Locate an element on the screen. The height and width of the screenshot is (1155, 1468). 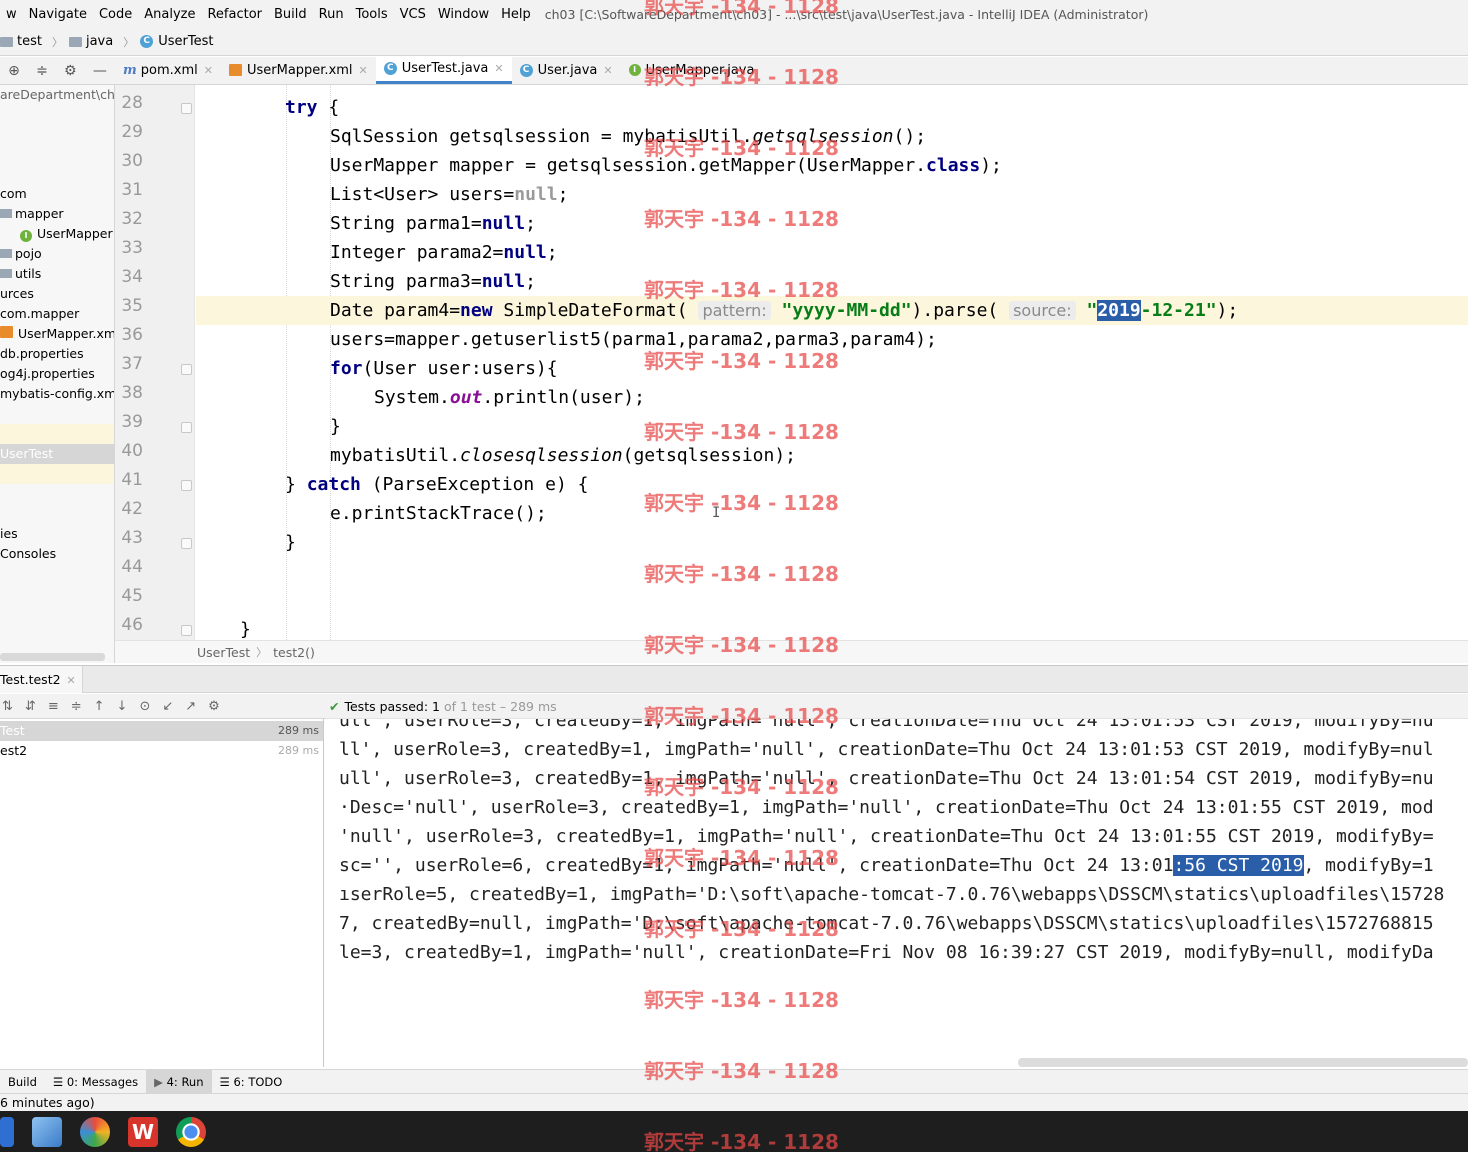
tab-usermapper-java: I UserMapper.java is located at coordinates (692, 70).